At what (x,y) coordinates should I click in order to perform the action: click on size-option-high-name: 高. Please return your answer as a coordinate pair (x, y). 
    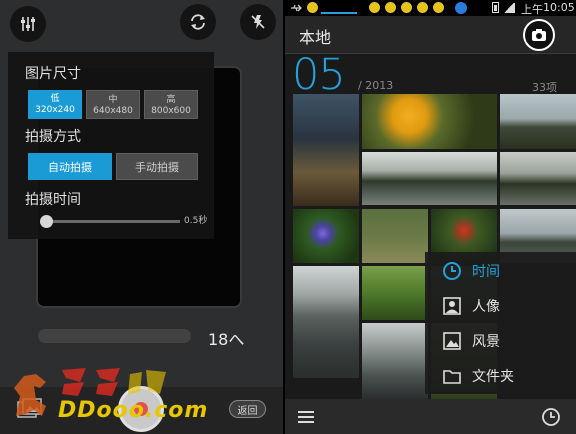
    Looking at the image, I should click on (171, 100).